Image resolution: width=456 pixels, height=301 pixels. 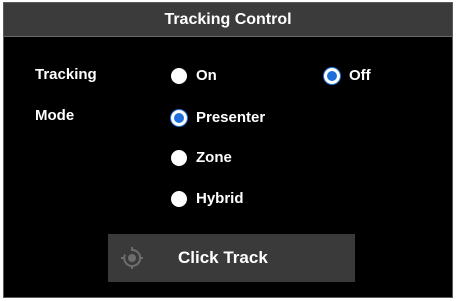 What do you see at coordinates (214, 157) in the screenshot?
I see `mode-zone-label: Zone` at bounding box center [214, 157].